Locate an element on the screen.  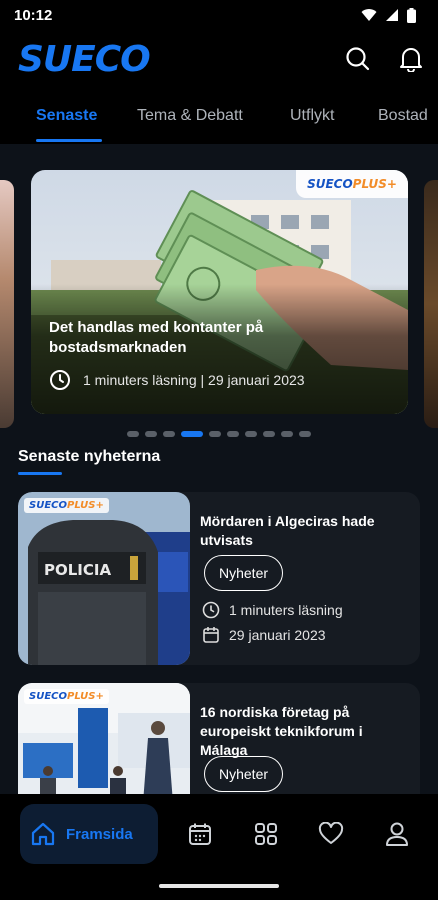
bottom-navigation: Framsida is located at coordinates (219, 834).